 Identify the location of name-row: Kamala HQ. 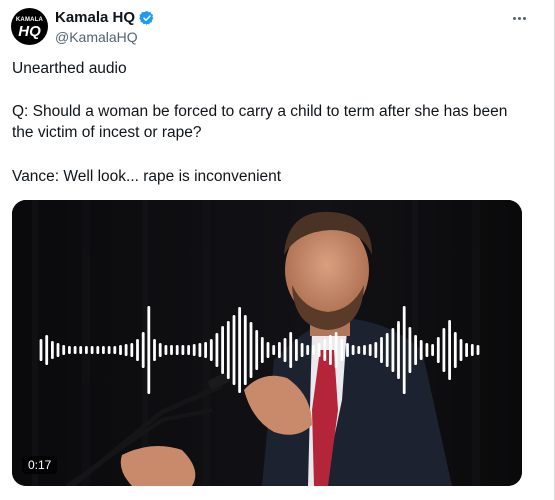
(105, 17).